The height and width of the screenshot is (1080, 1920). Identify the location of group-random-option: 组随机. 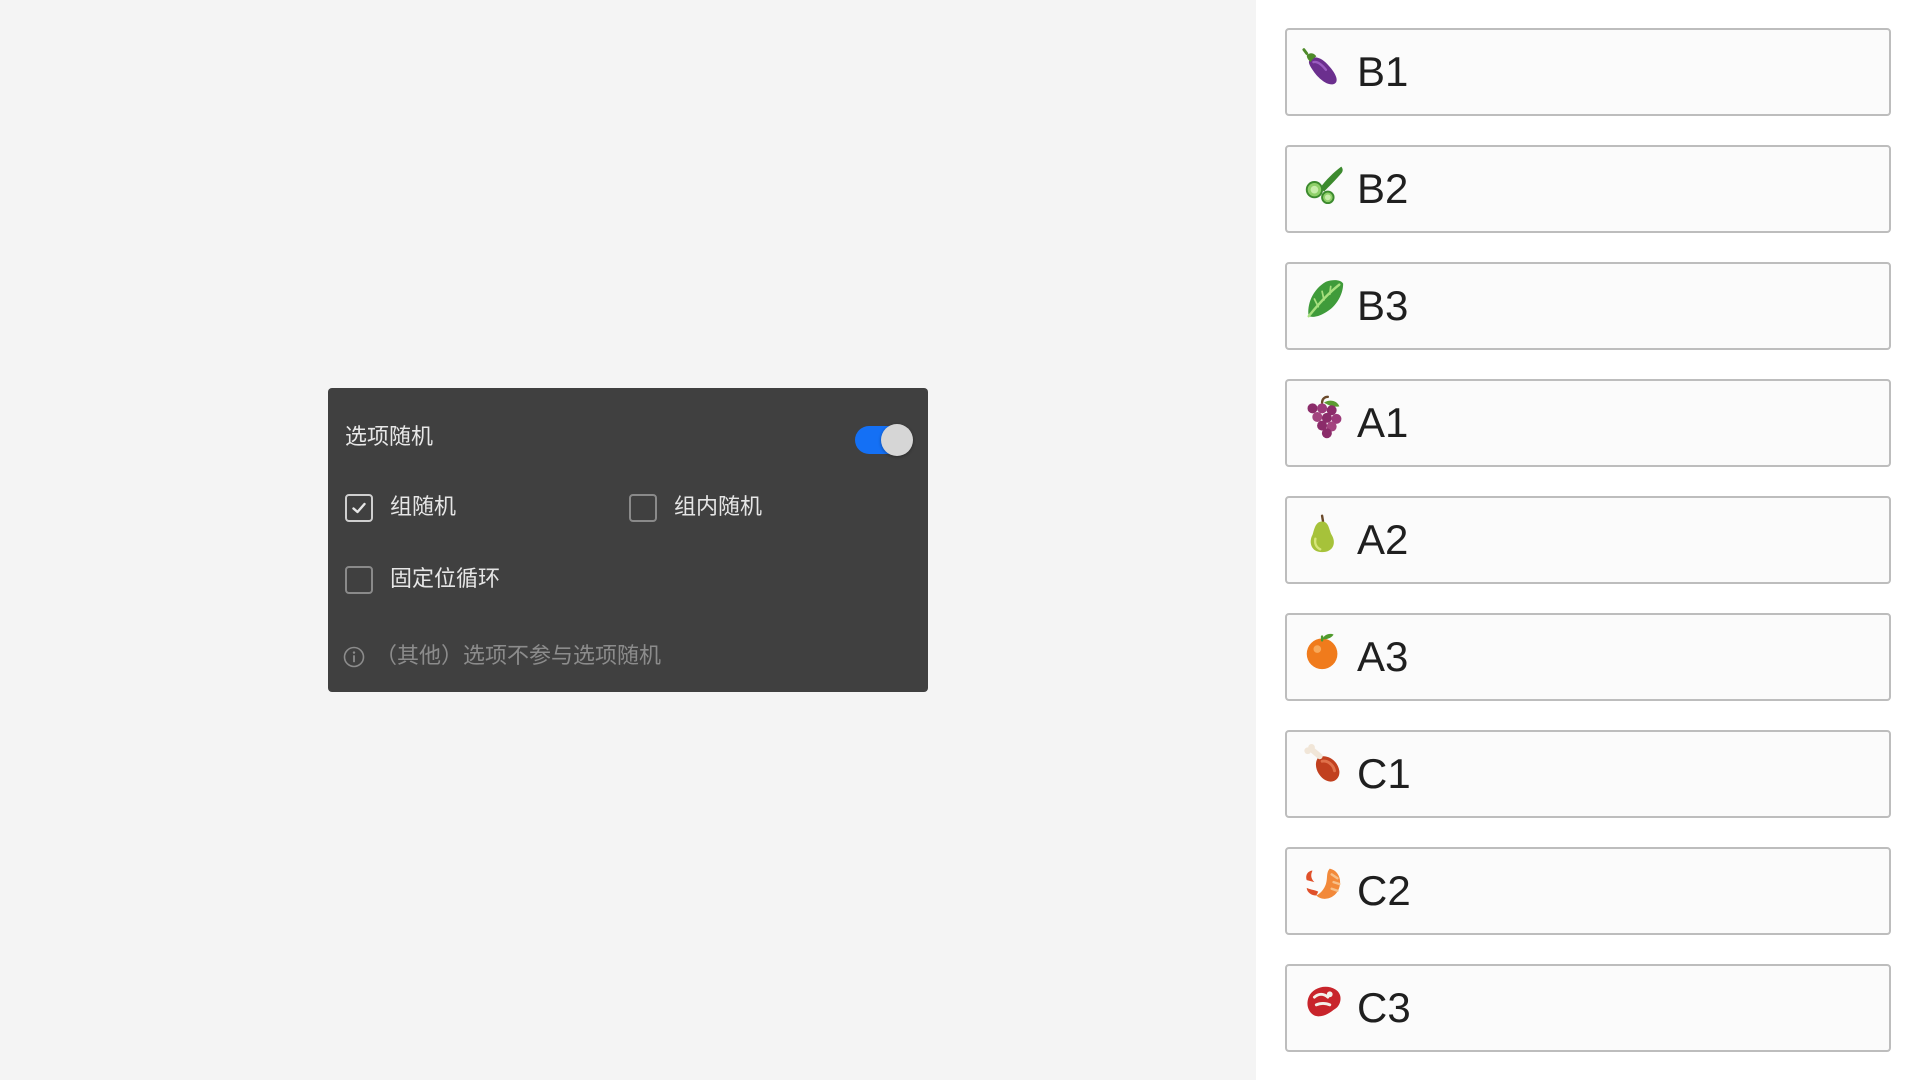
(400, 508).